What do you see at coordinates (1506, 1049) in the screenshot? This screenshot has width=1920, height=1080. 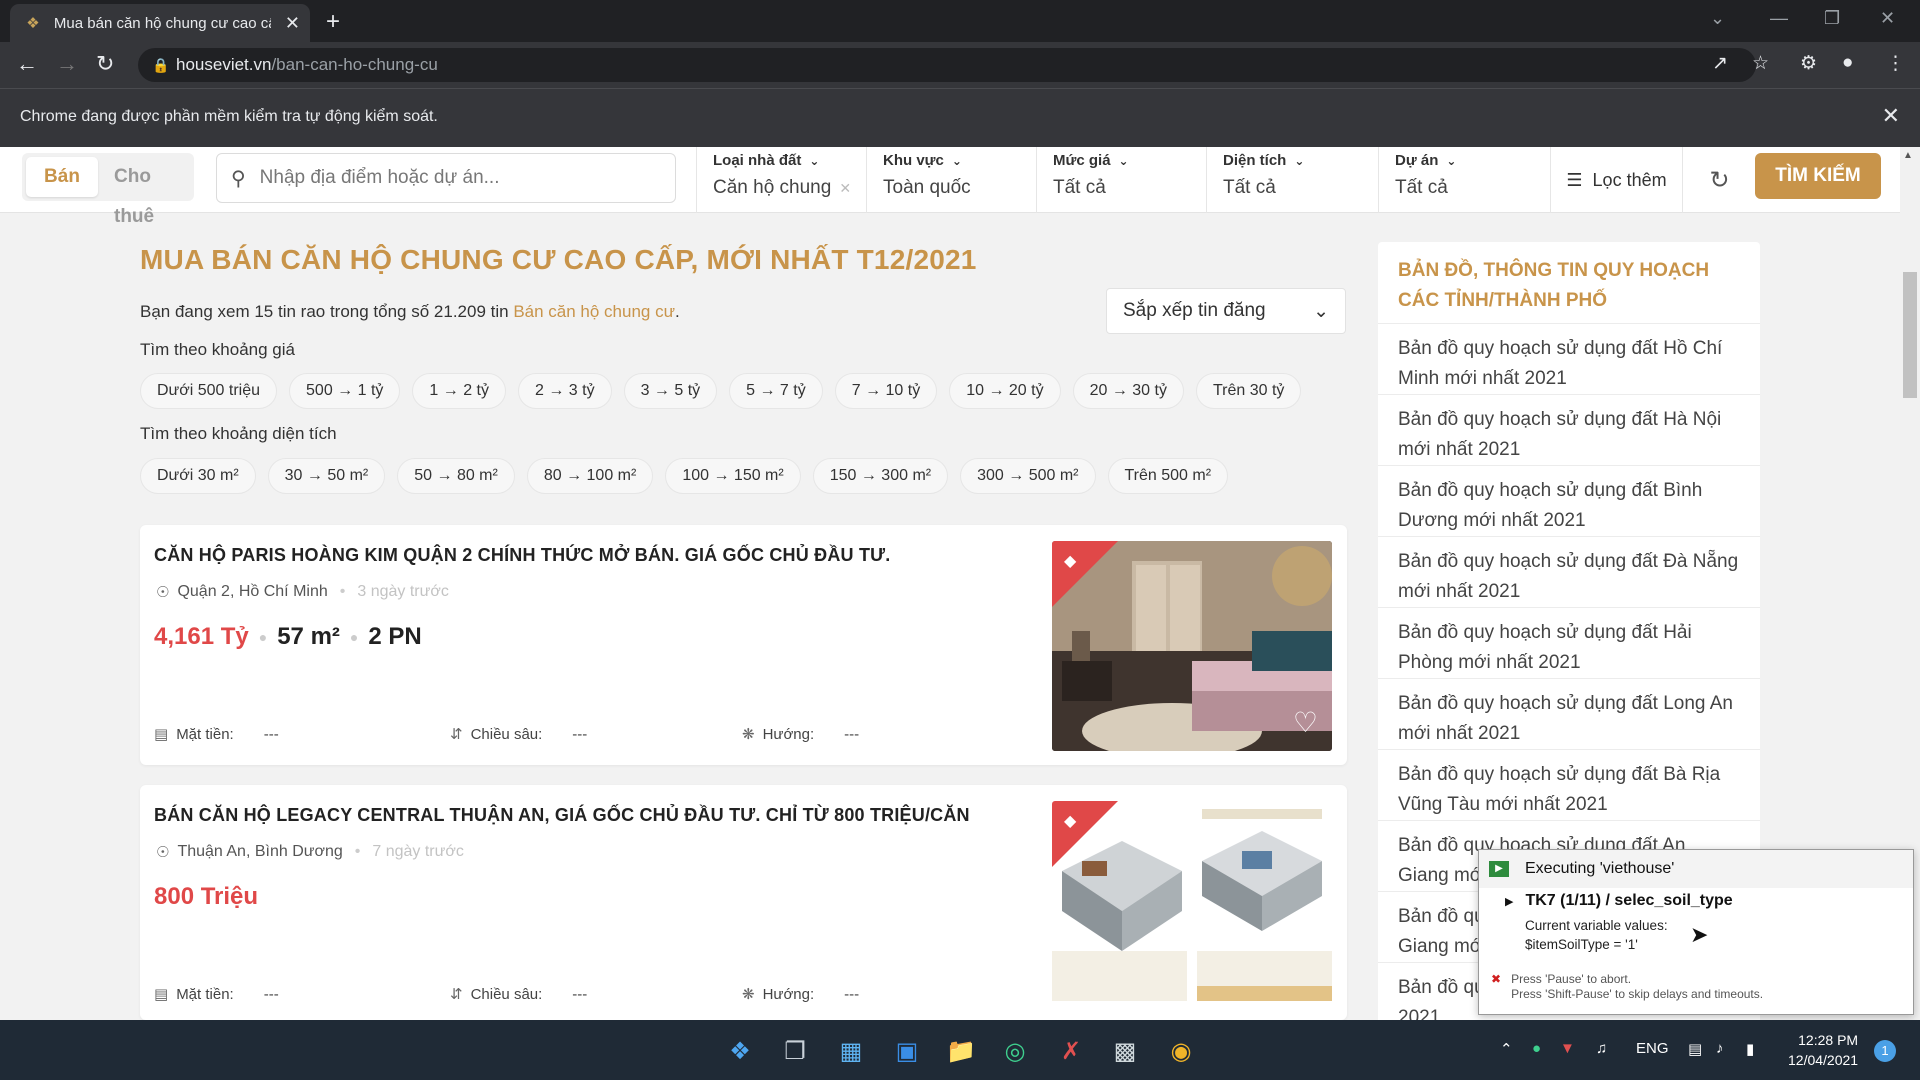 I see `tray-expand-icon: ⌃` at bounding box center [1506, 1049].